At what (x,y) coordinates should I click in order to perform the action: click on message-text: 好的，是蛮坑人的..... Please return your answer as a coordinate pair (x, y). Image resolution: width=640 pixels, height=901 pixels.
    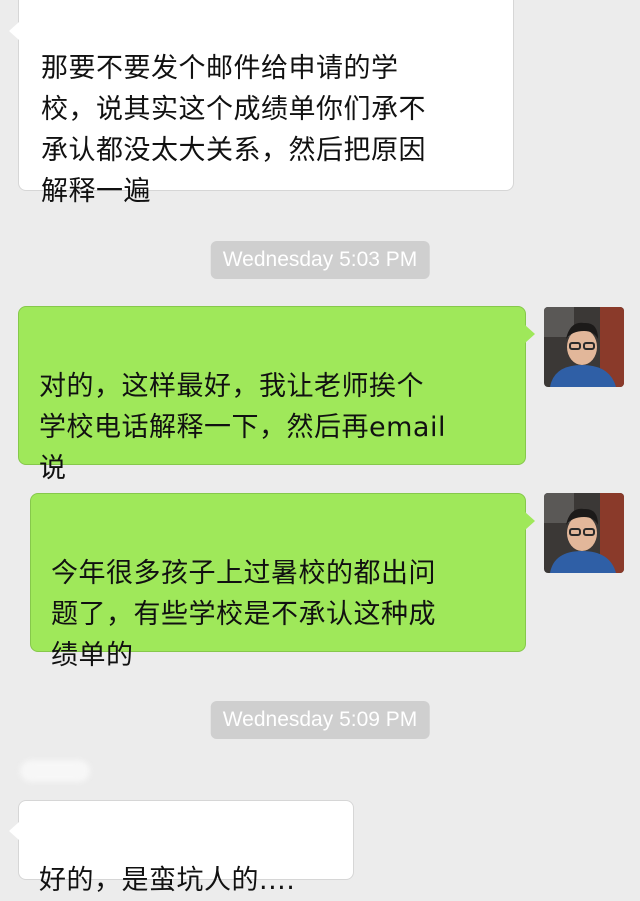
    Looking at the image, I should click on (167, 880).